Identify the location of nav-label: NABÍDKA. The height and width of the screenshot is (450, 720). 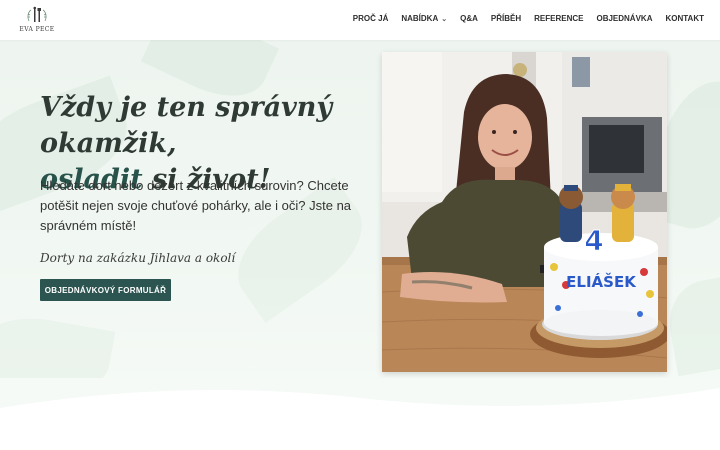
(420, 18).